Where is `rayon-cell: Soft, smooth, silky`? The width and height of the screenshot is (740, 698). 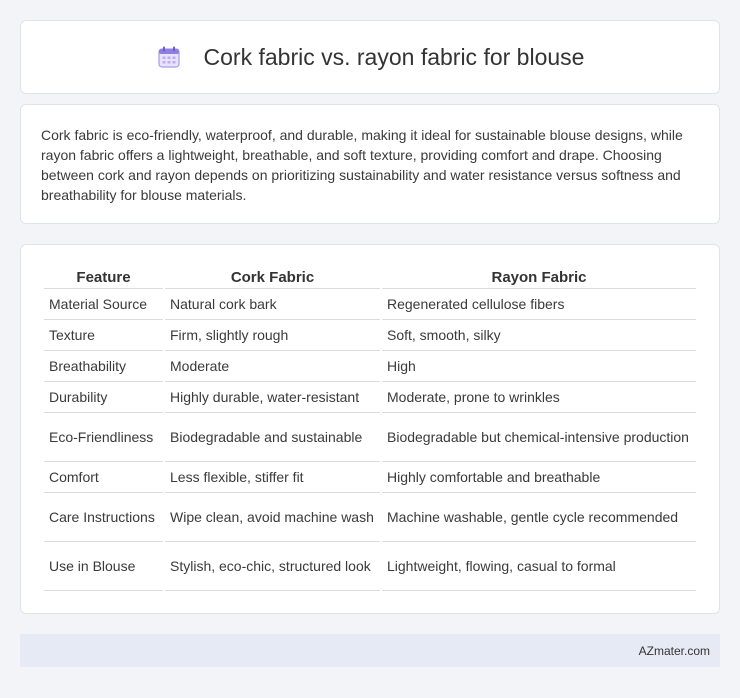
rayon-cell: Soft, smooth, silky is located at coordinates (539, 335).